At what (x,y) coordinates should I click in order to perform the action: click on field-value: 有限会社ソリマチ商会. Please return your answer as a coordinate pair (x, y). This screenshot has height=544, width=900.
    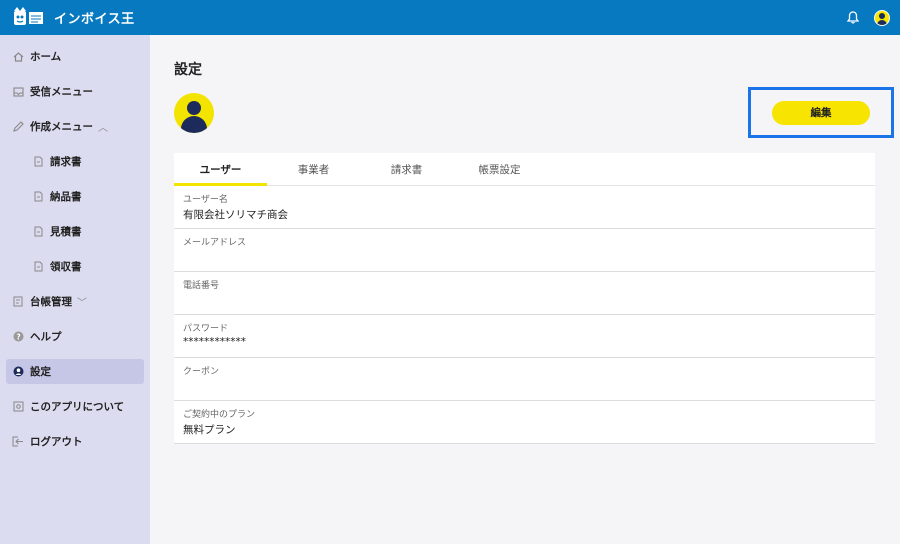
    Looking at the image, I should click on (235, 215).